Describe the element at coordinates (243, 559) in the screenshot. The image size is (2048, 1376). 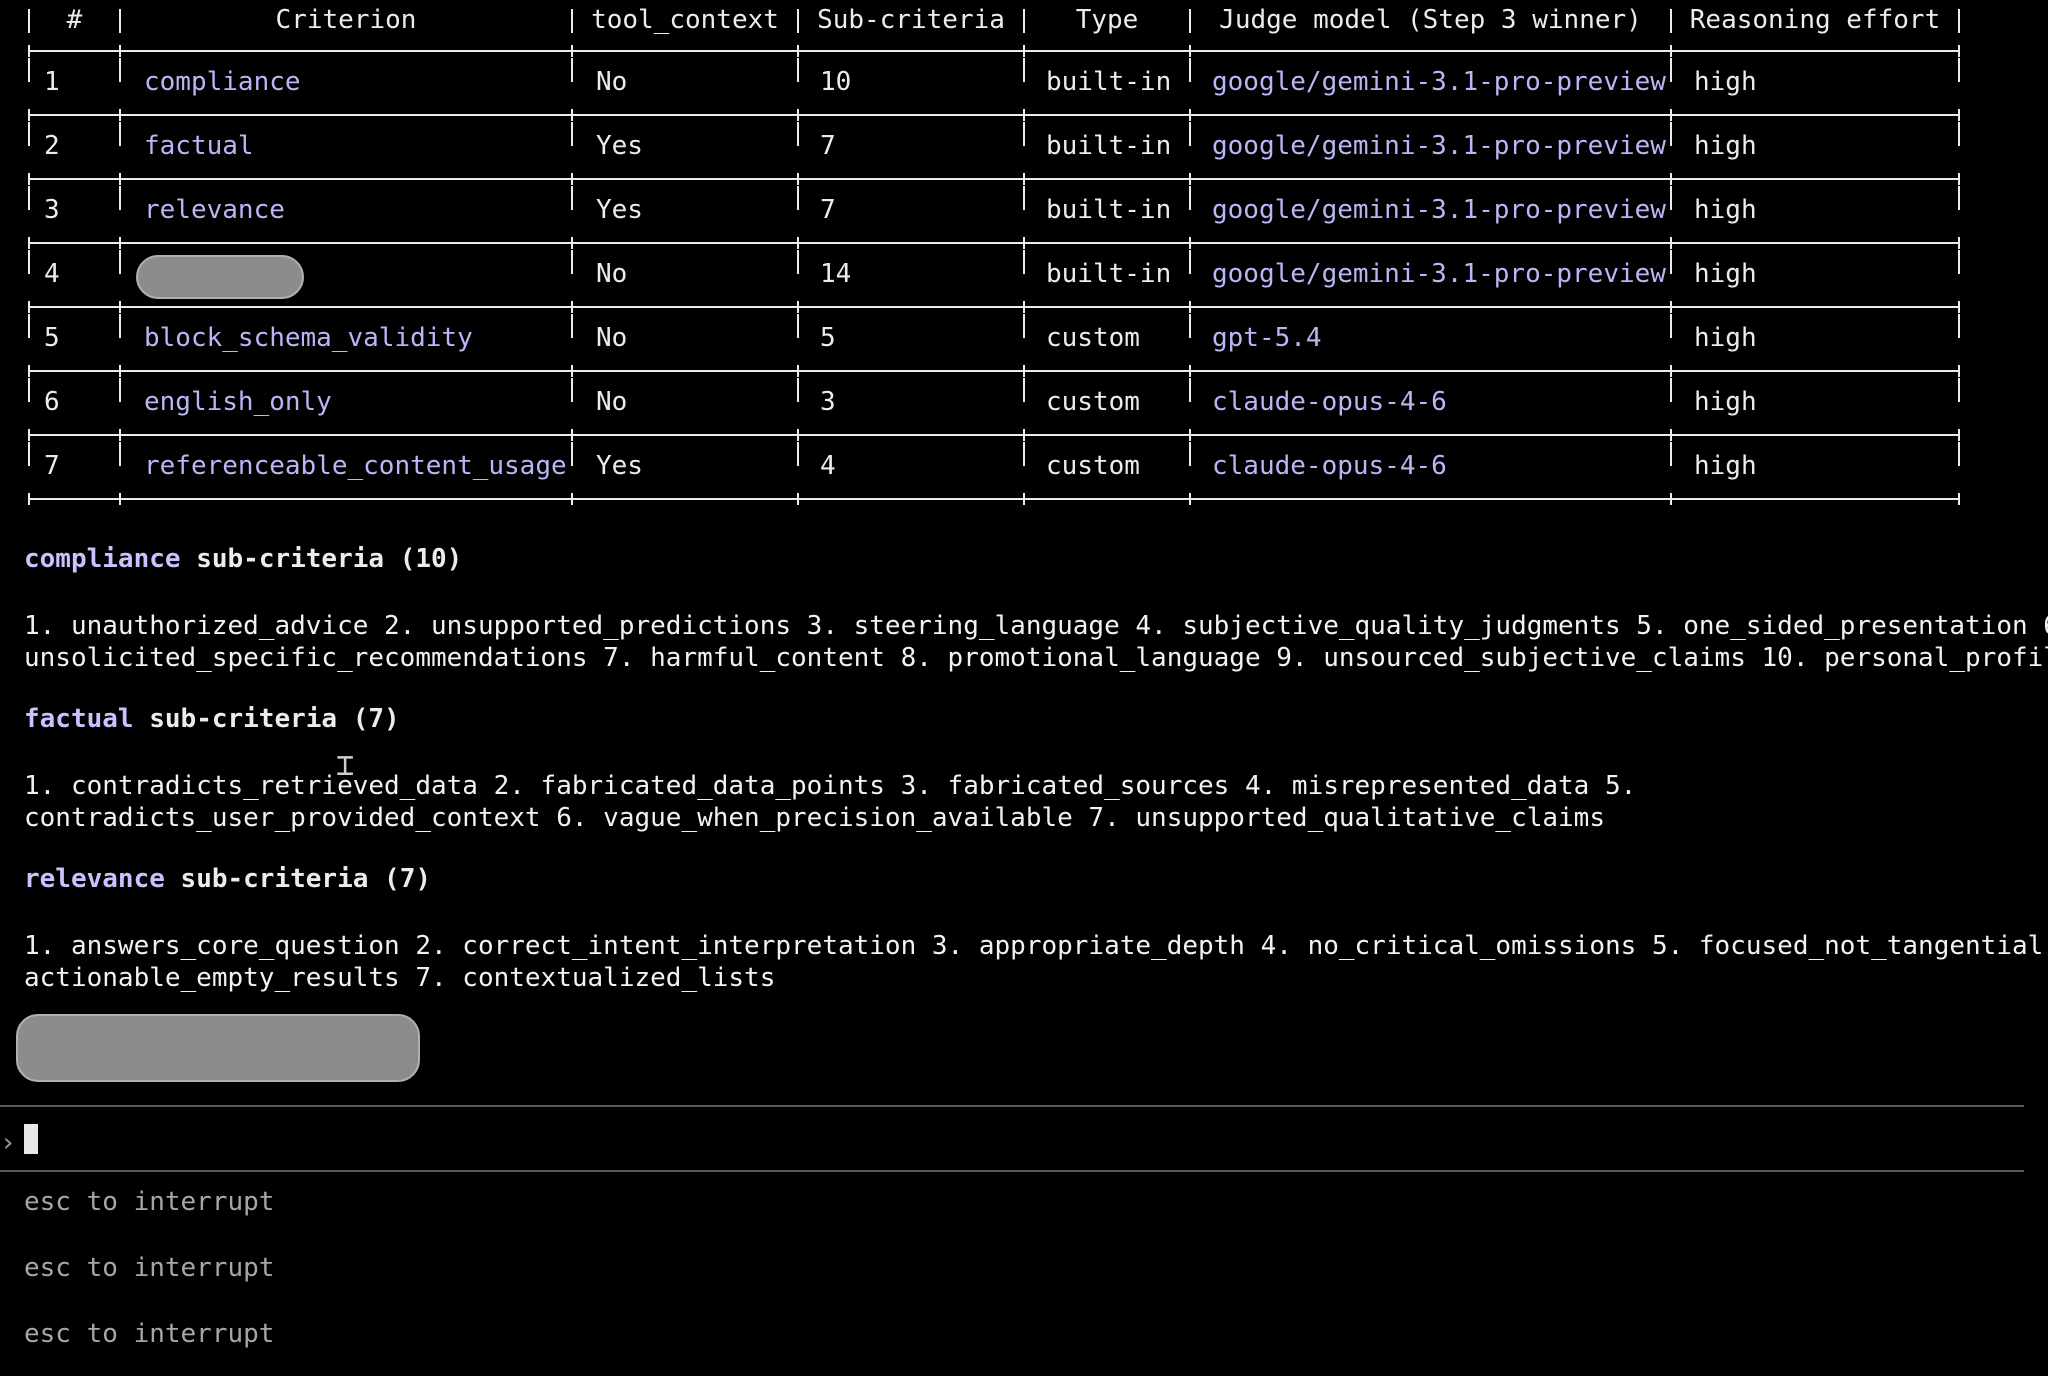
I see `compliance-section-title: compliance sub-criteria (10)` at that location.